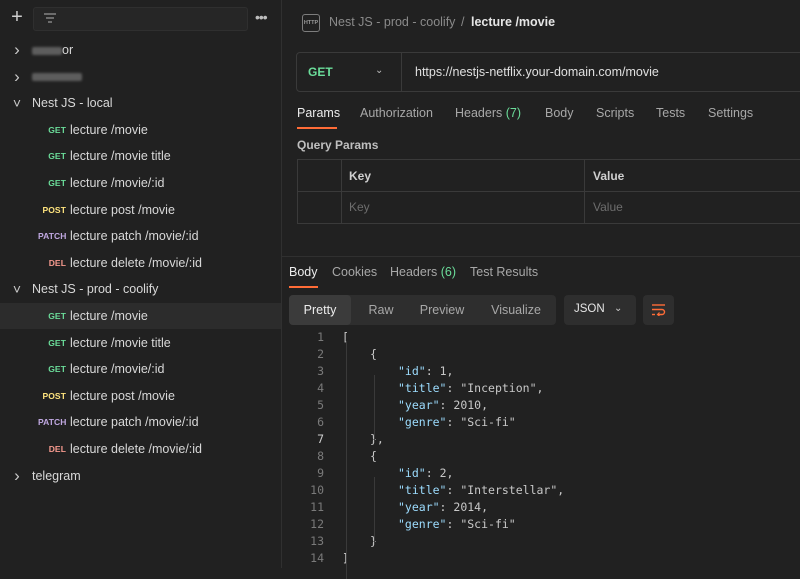 The height and width of the screenshot is (579, 800). What do you see at coordinates (549, 176) in the screenshot?
I see `table-header-row` at bounding box center [549, 176].